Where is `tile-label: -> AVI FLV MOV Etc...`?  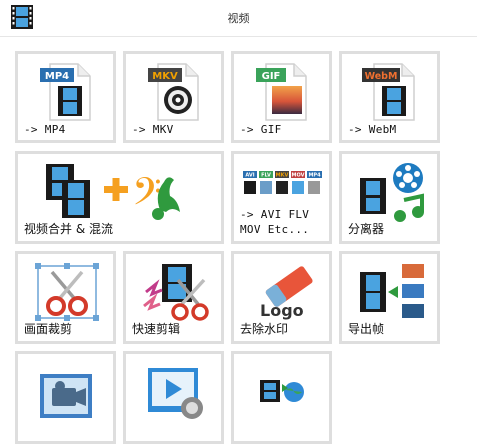 tile-label: -> AVI FLV MOV Etc... is located at coordinates (275, 222).